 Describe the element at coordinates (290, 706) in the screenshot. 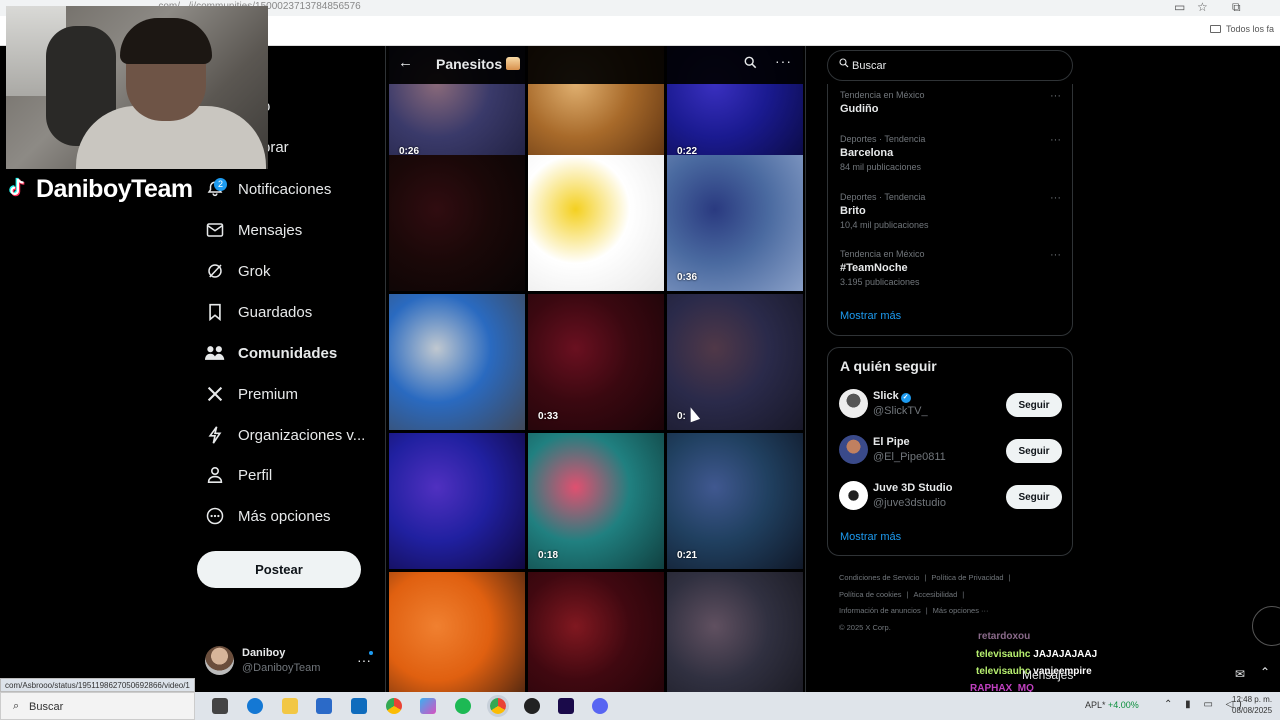

I see `file-explorer-icon` at that location.